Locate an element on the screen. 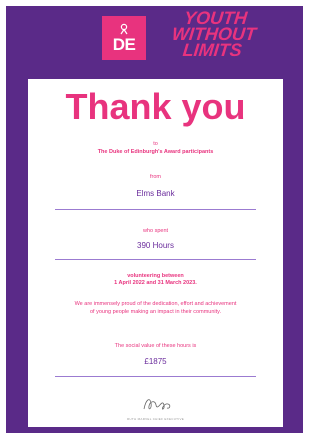 This screenshot has width=320, height=439. logo-text: DE is located at coordinates (124, 44).